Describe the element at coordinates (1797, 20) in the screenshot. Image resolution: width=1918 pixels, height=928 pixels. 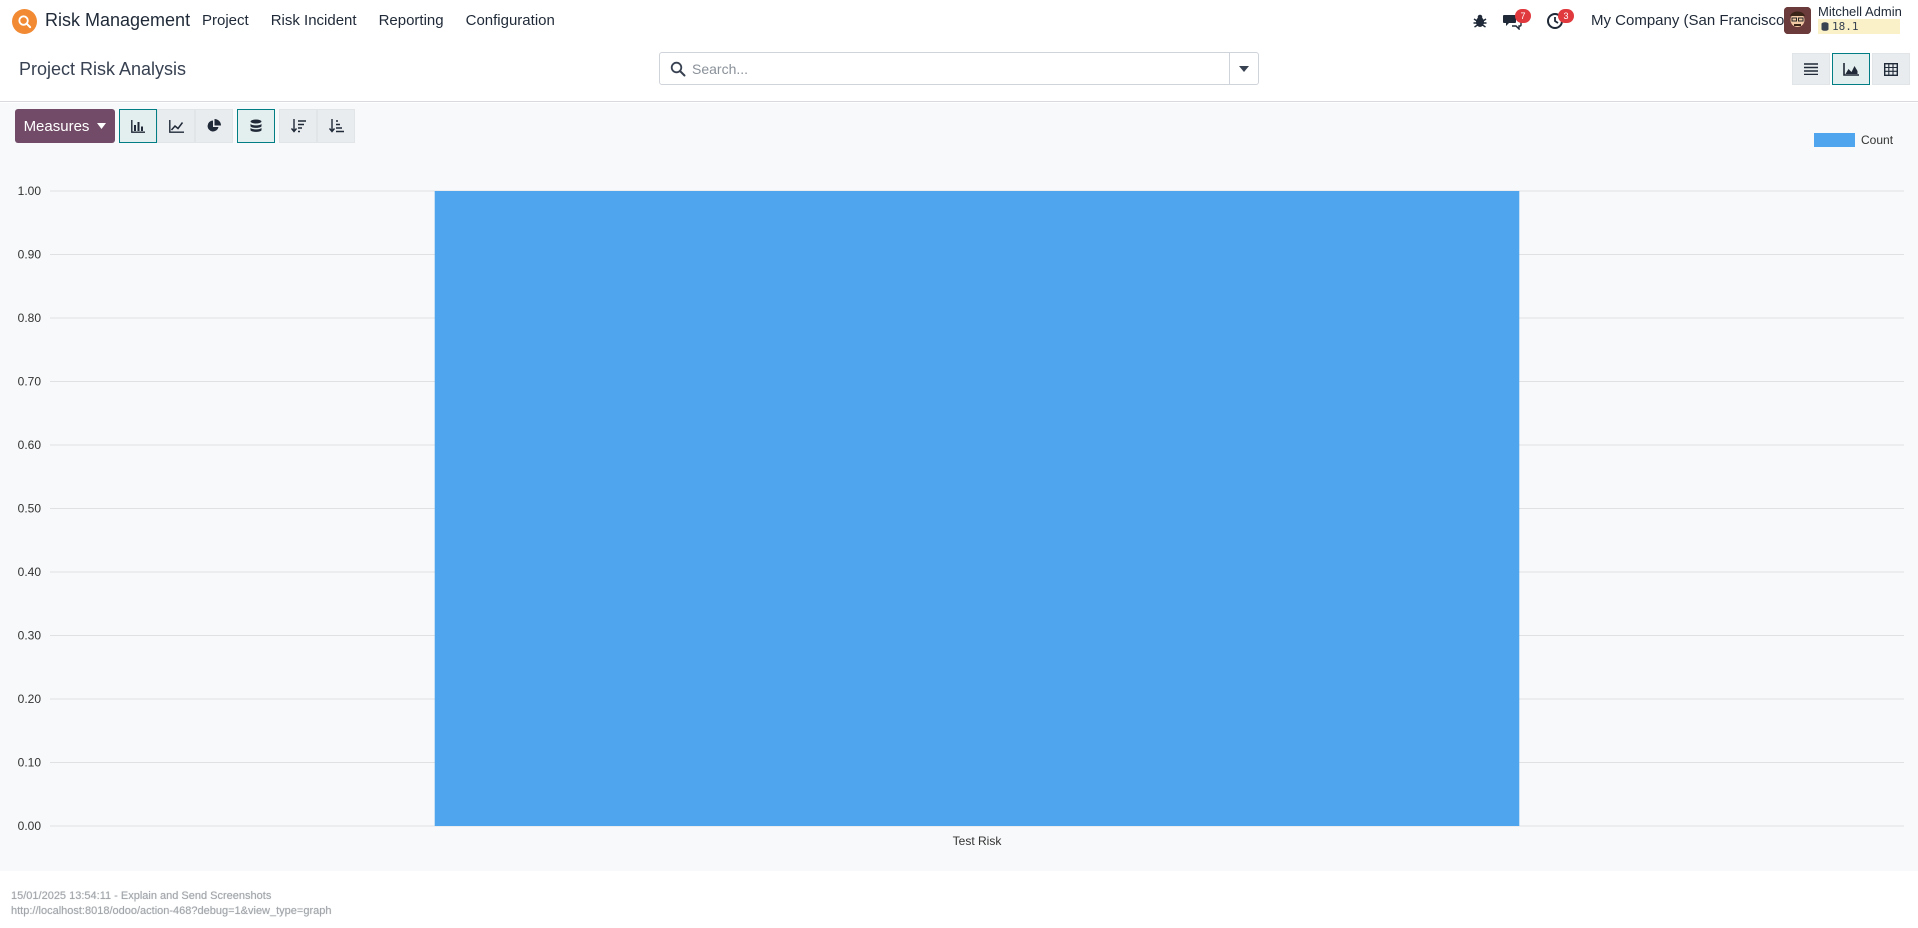
I see `user-avatar` at that location.